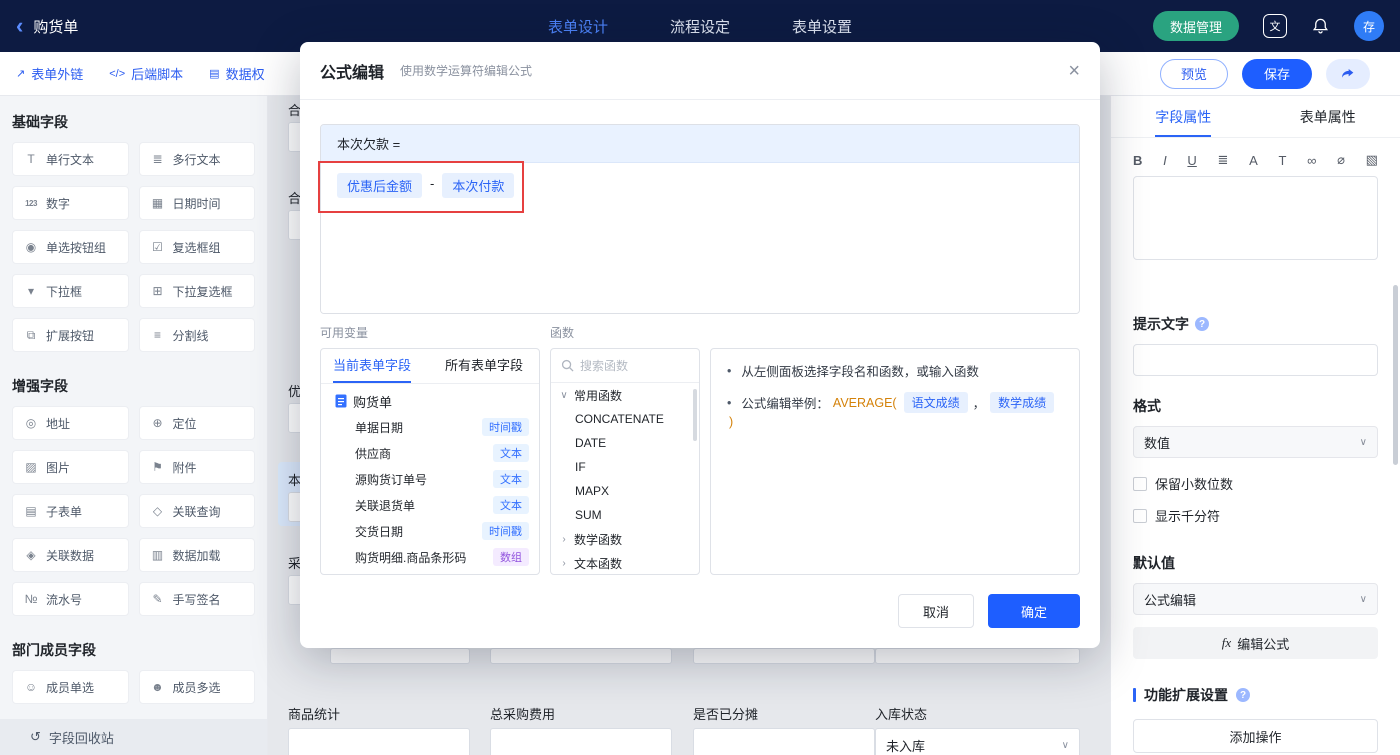 This screenshot has width=1400, height=755. What do you see at coordinates (430, 557) in the screenshot?
I see `tree-item-detail-barcode: 购货明细.商品条形码 数组` at bounding box center [430, 557].